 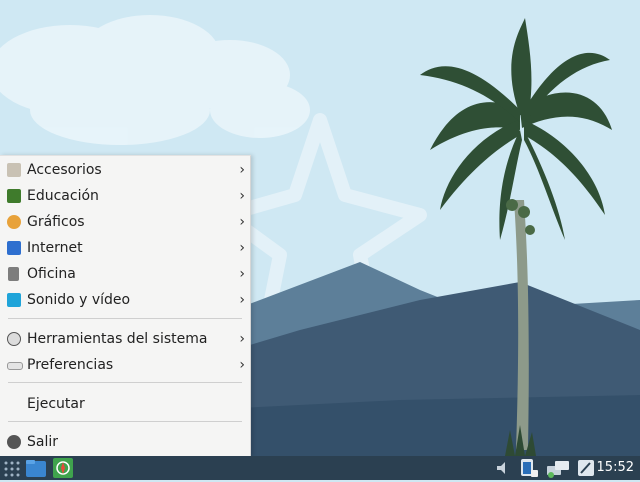 I want to click on app-menu-icon, so click(x=12, y=469).